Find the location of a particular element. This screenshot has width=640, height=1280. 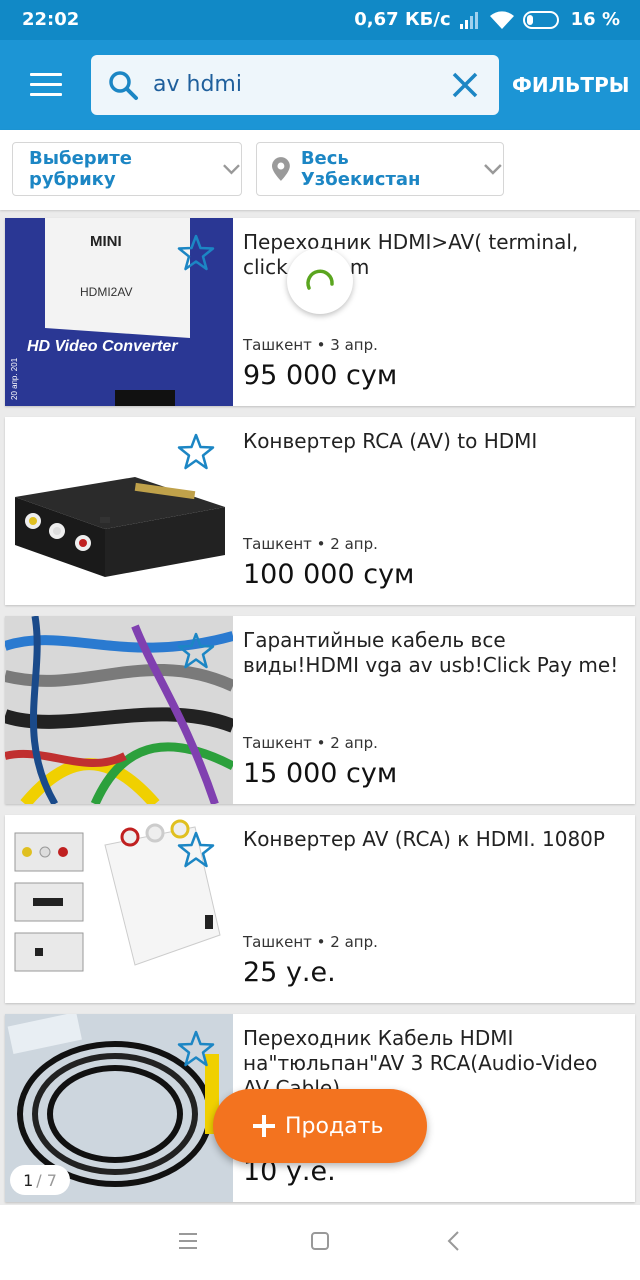

listing-price: 100 000 сум is located at coordinates (329, 574).